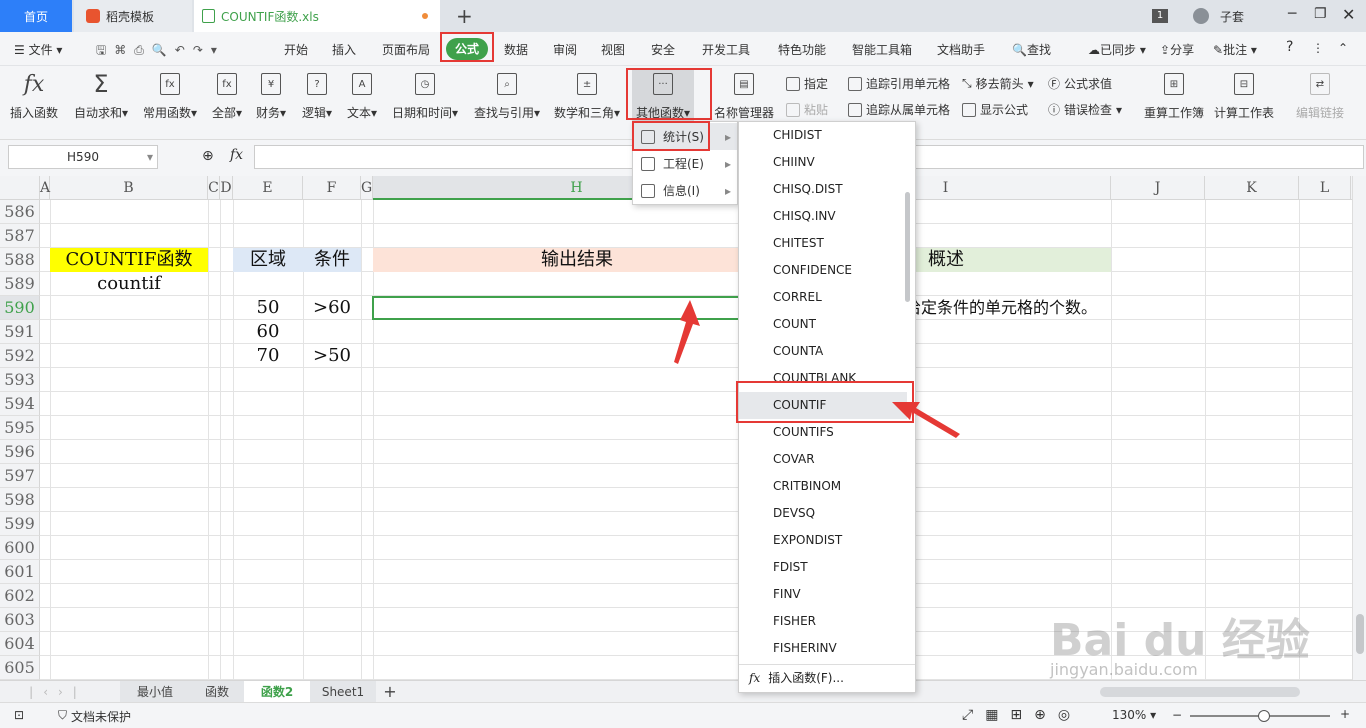 The width and height of the screenshot is (1366, 728). What do you see at coordinates (1200, 692) in the screenshot?
I see `horizontal-scrollbar` at bounding box center [1200, 692].